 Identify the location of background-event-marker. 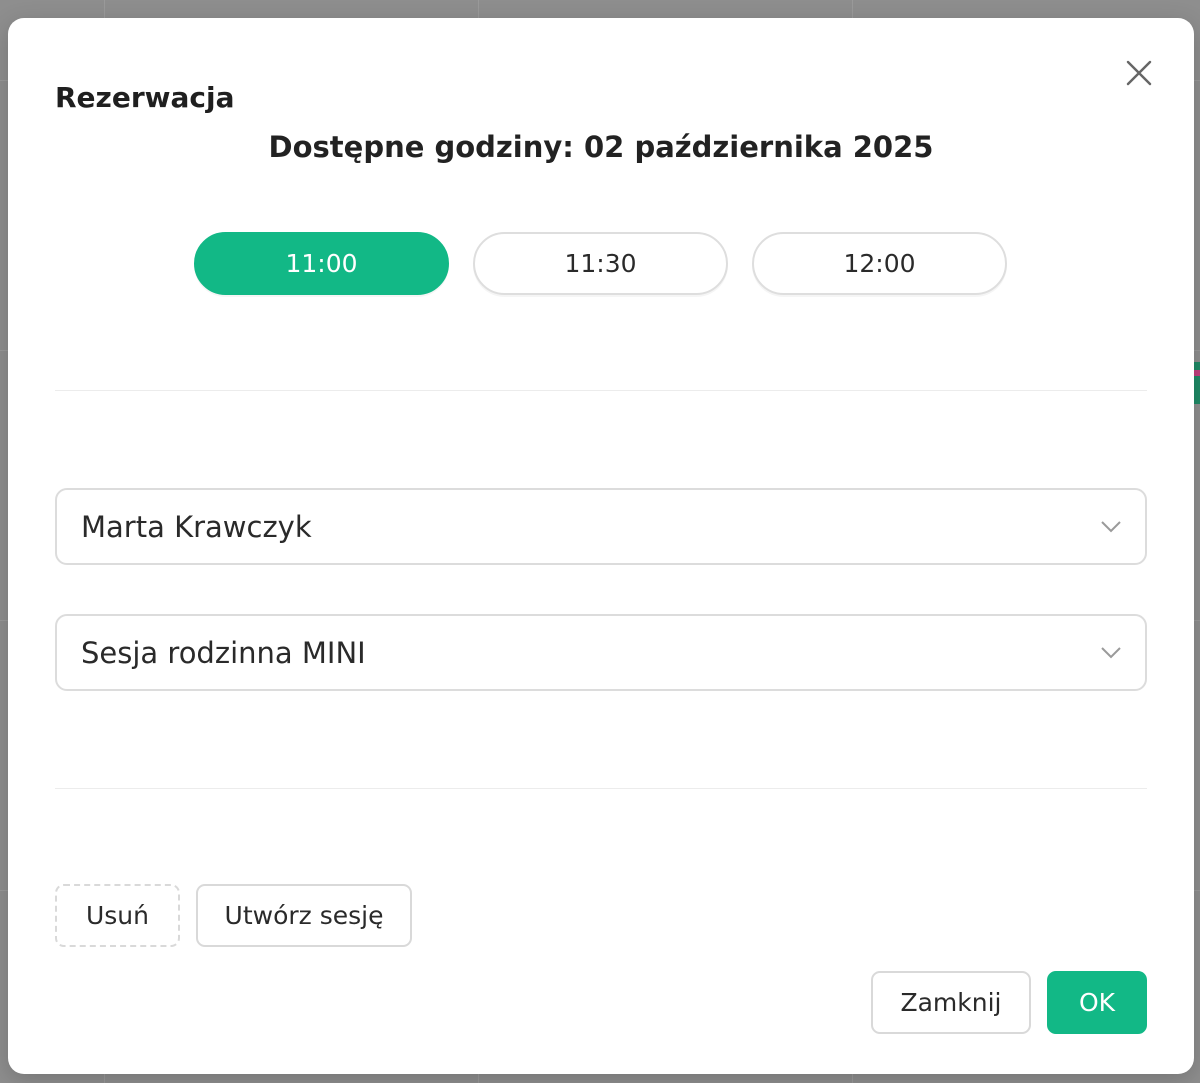
(1197, 383).